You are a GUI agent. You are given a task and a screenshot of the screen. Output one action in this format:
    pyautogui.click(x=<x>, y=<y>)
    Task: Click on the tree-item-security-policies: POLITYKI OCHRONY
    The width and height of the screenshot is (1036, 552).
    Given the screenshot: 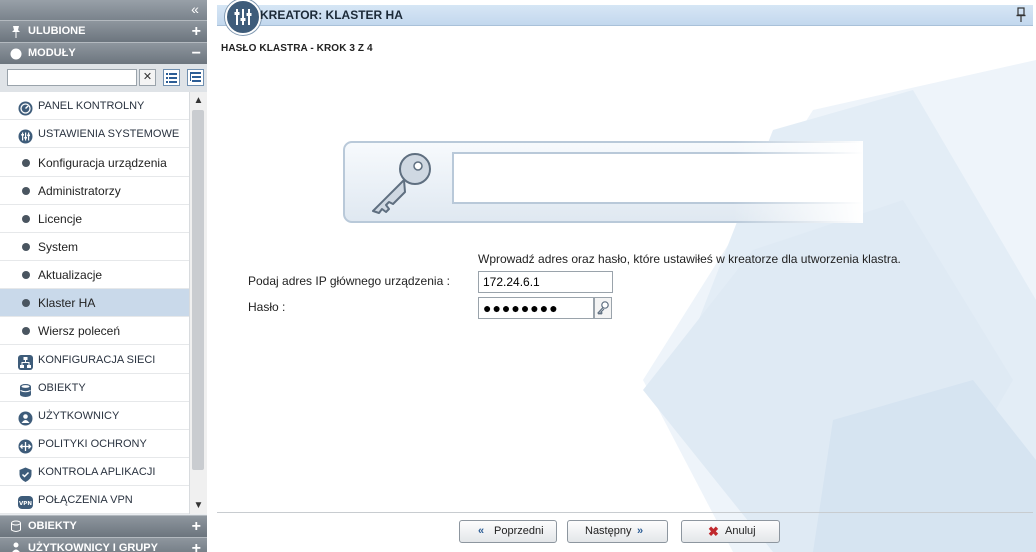 What is the action you would take?
    pyautogui.click(x=94, y=444)
    